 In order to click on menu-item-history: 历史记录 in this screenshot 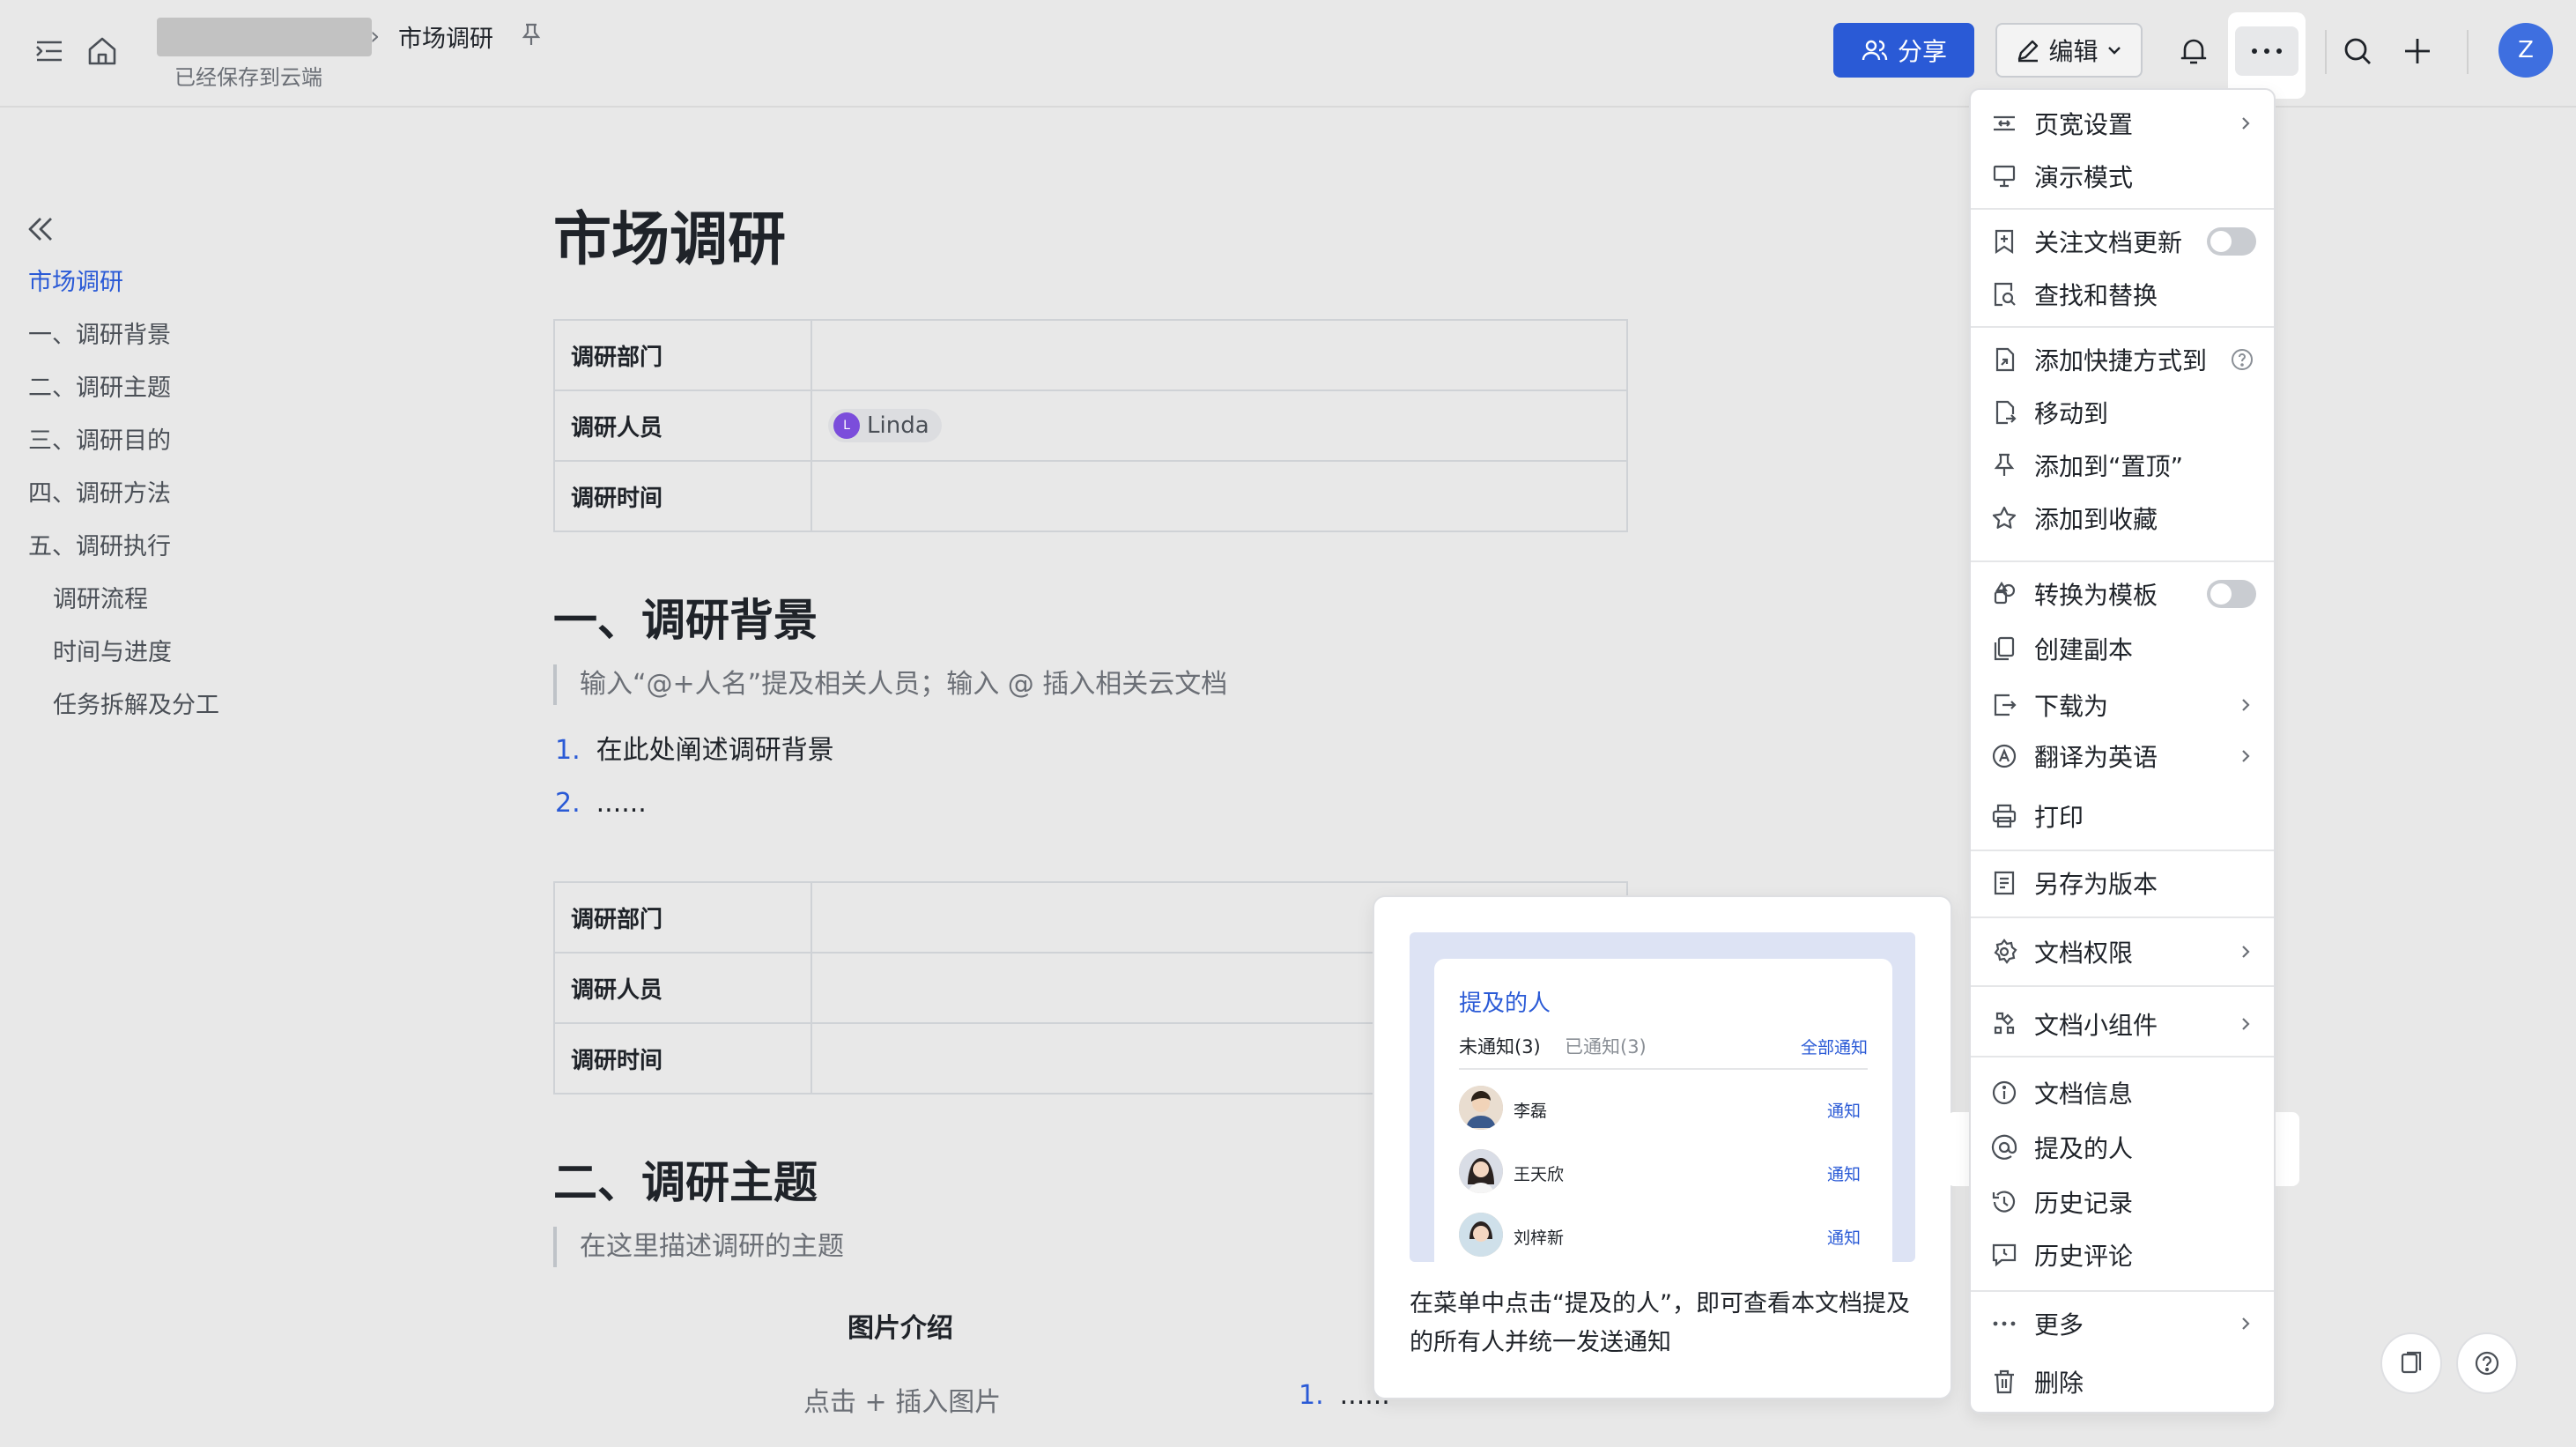, I will do `click(2123, 1202)`.